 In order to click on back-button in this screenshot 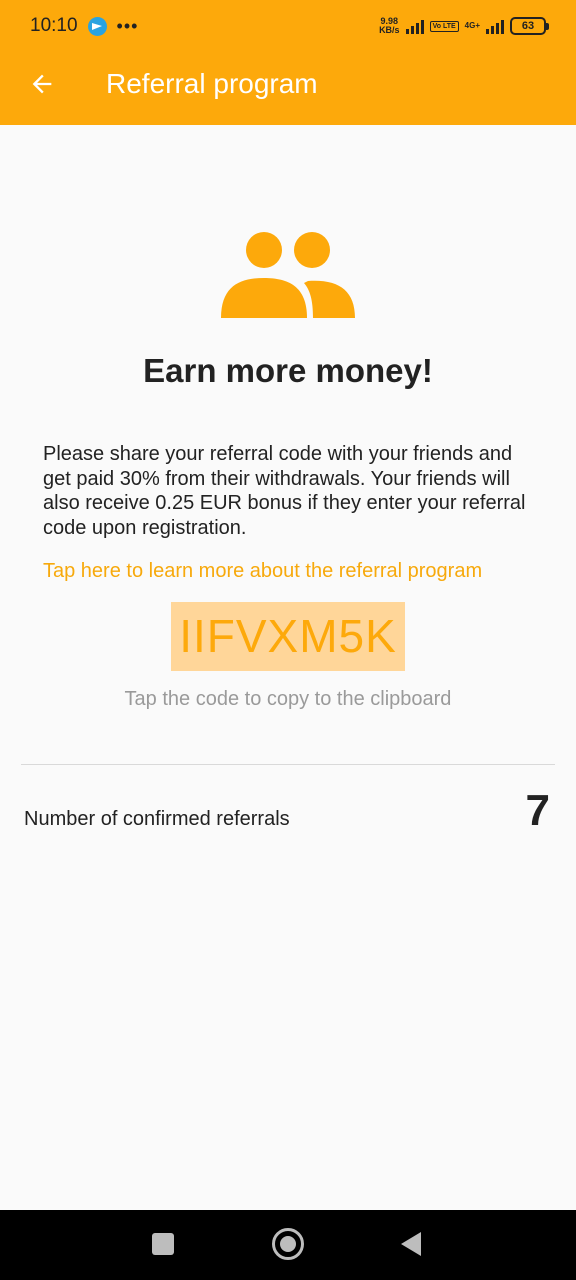, I will do `click(411, 1244)`.